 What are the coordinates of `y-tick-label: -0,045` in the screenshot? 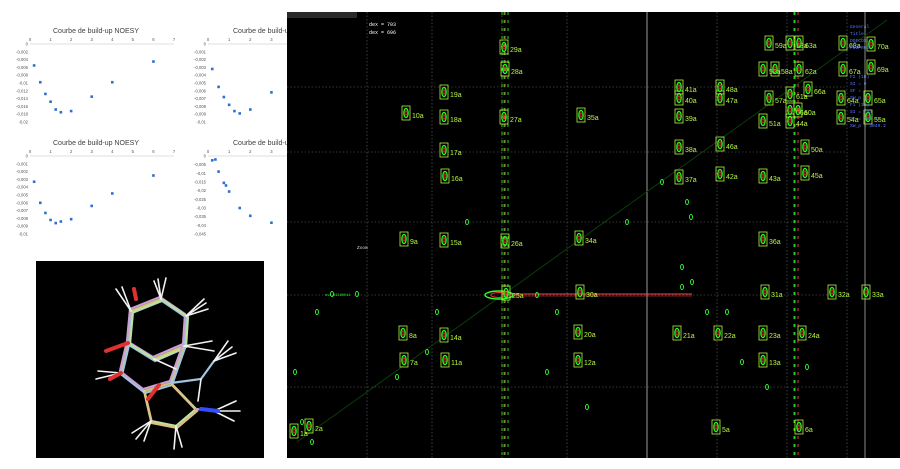 It's located at (200, 234).